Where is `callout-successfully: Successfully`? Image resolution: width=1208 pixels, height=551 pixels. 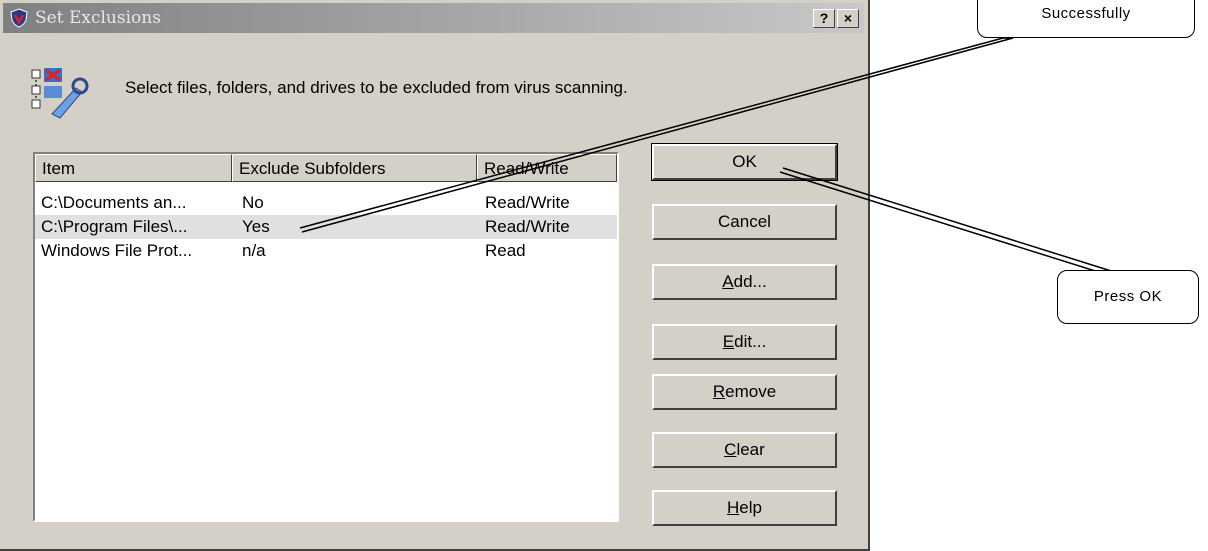 callout-successfully: Successfully is located at coordinates (1086, 19).